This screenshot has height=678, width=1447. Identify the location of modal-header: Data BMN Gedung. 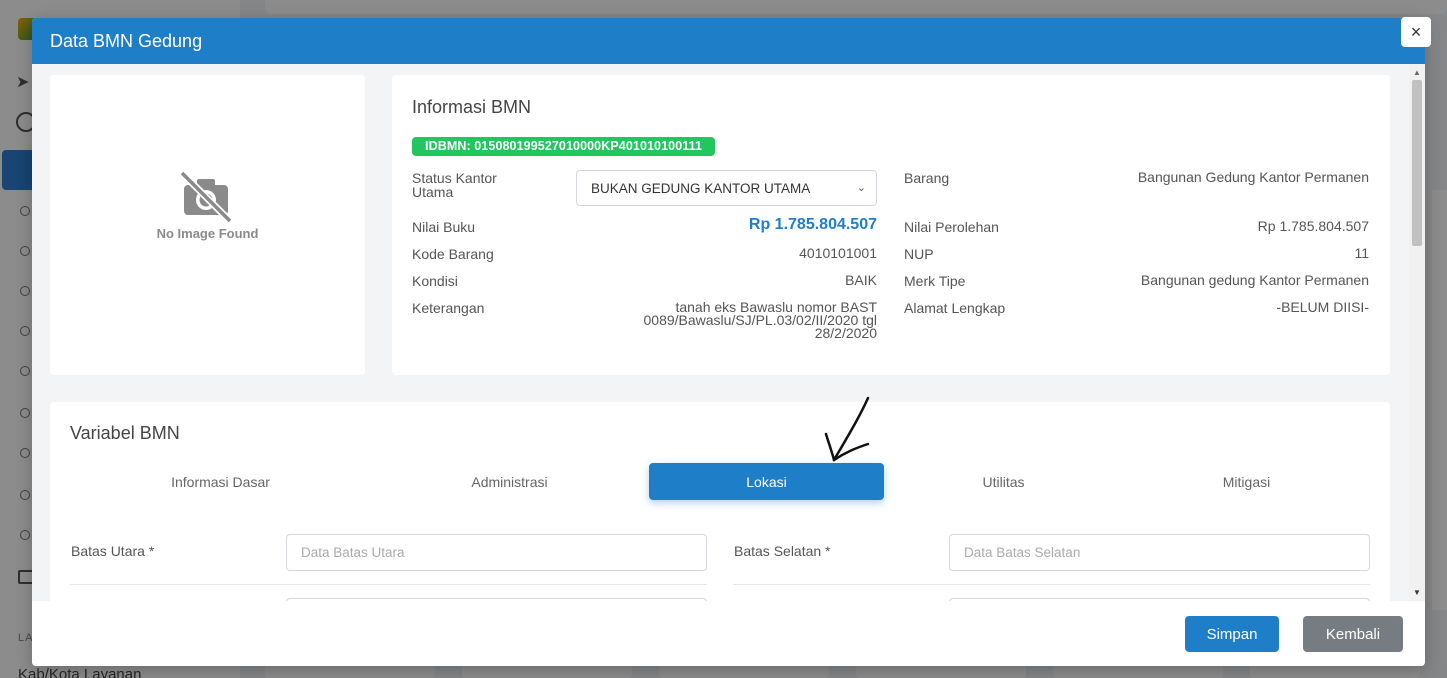
(728, 41).